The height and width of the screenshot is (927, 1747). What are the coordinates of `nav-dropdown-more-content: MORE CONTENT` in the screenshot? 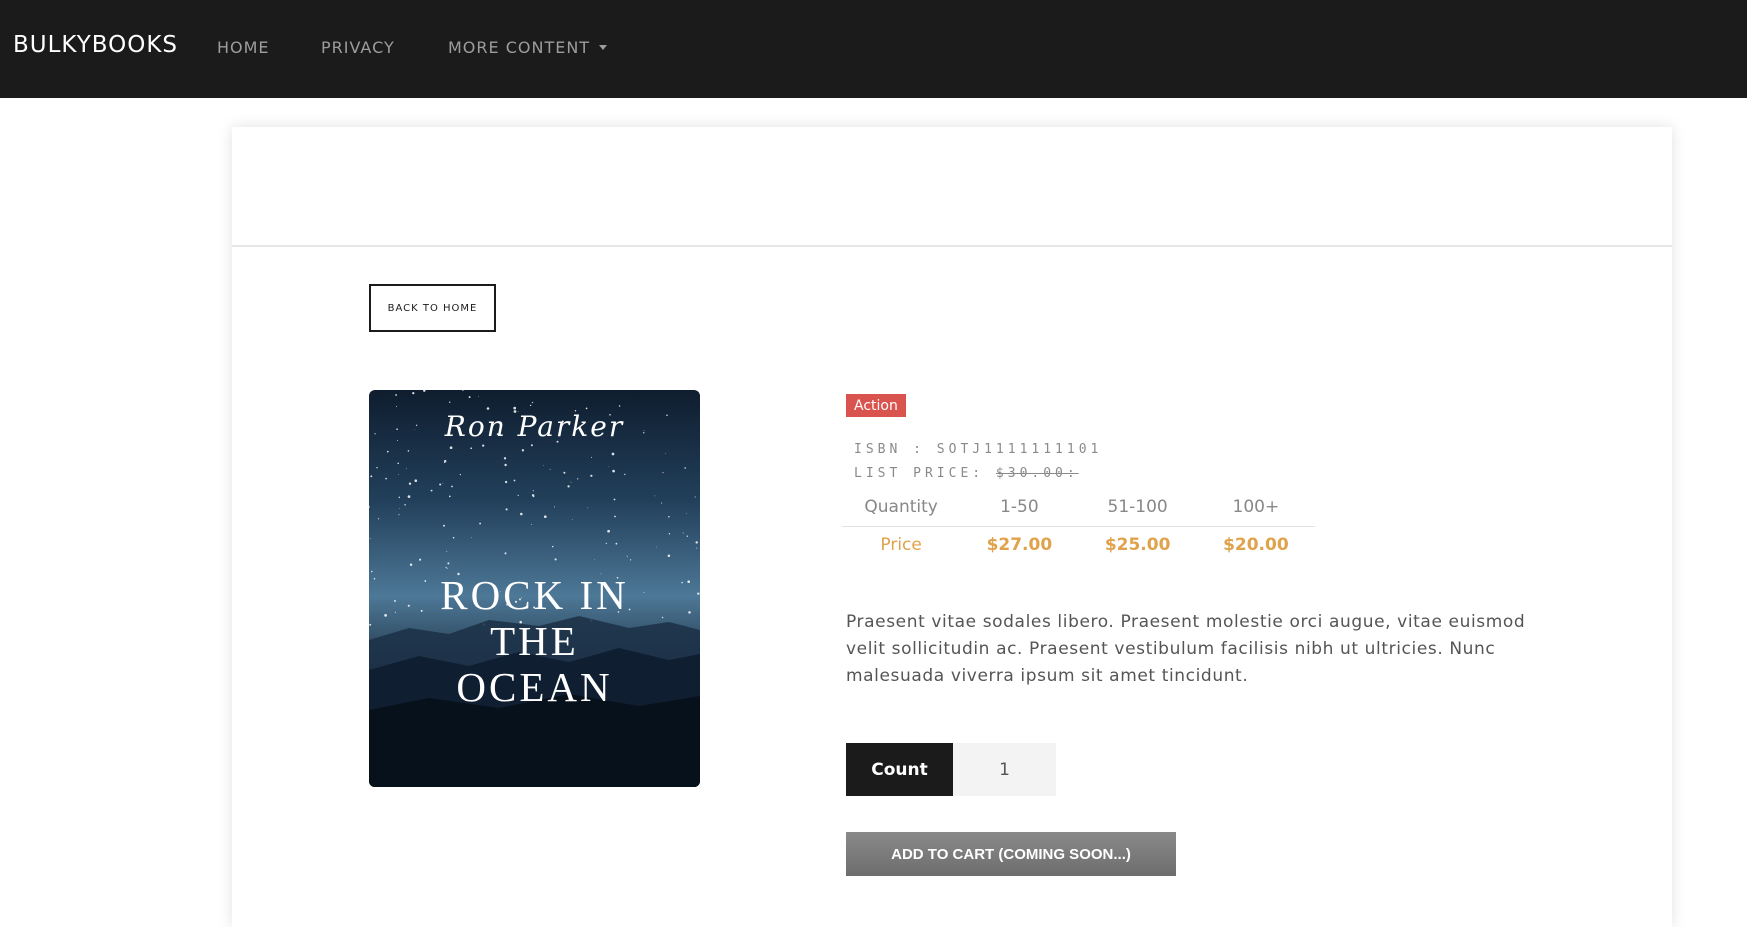 It's located at (528, 47).